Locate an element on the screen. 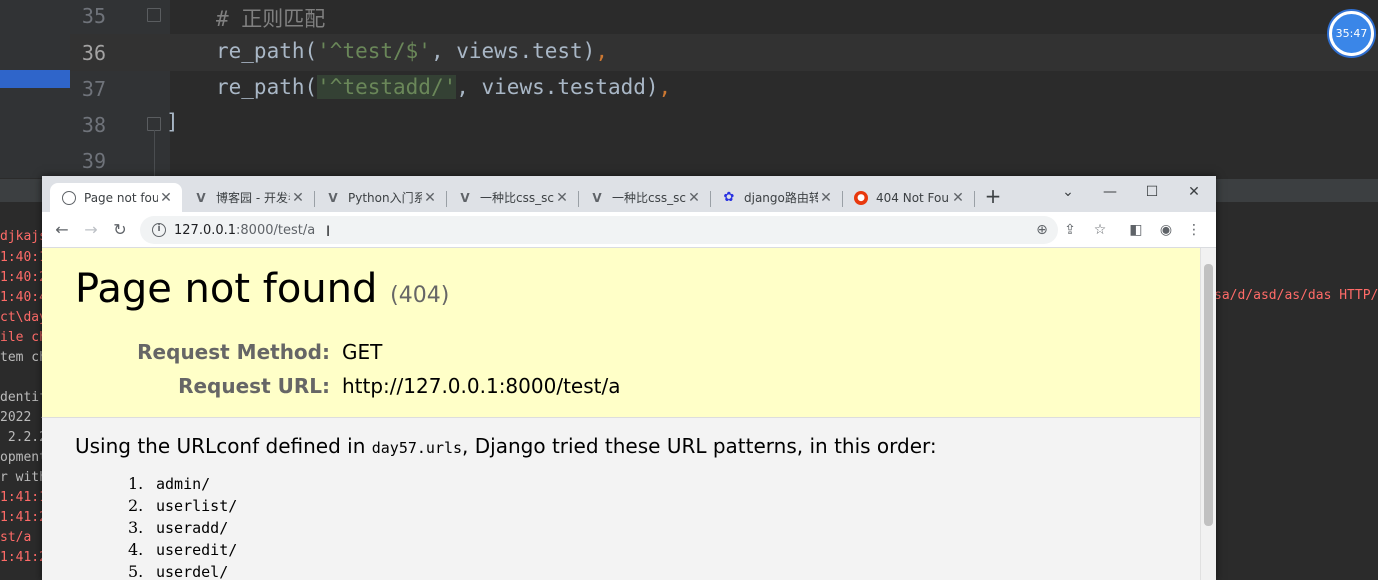 The height and width of the screenshot is (580, 1378). maximize-icon: ☐ is located at coordinates (1152, 192).